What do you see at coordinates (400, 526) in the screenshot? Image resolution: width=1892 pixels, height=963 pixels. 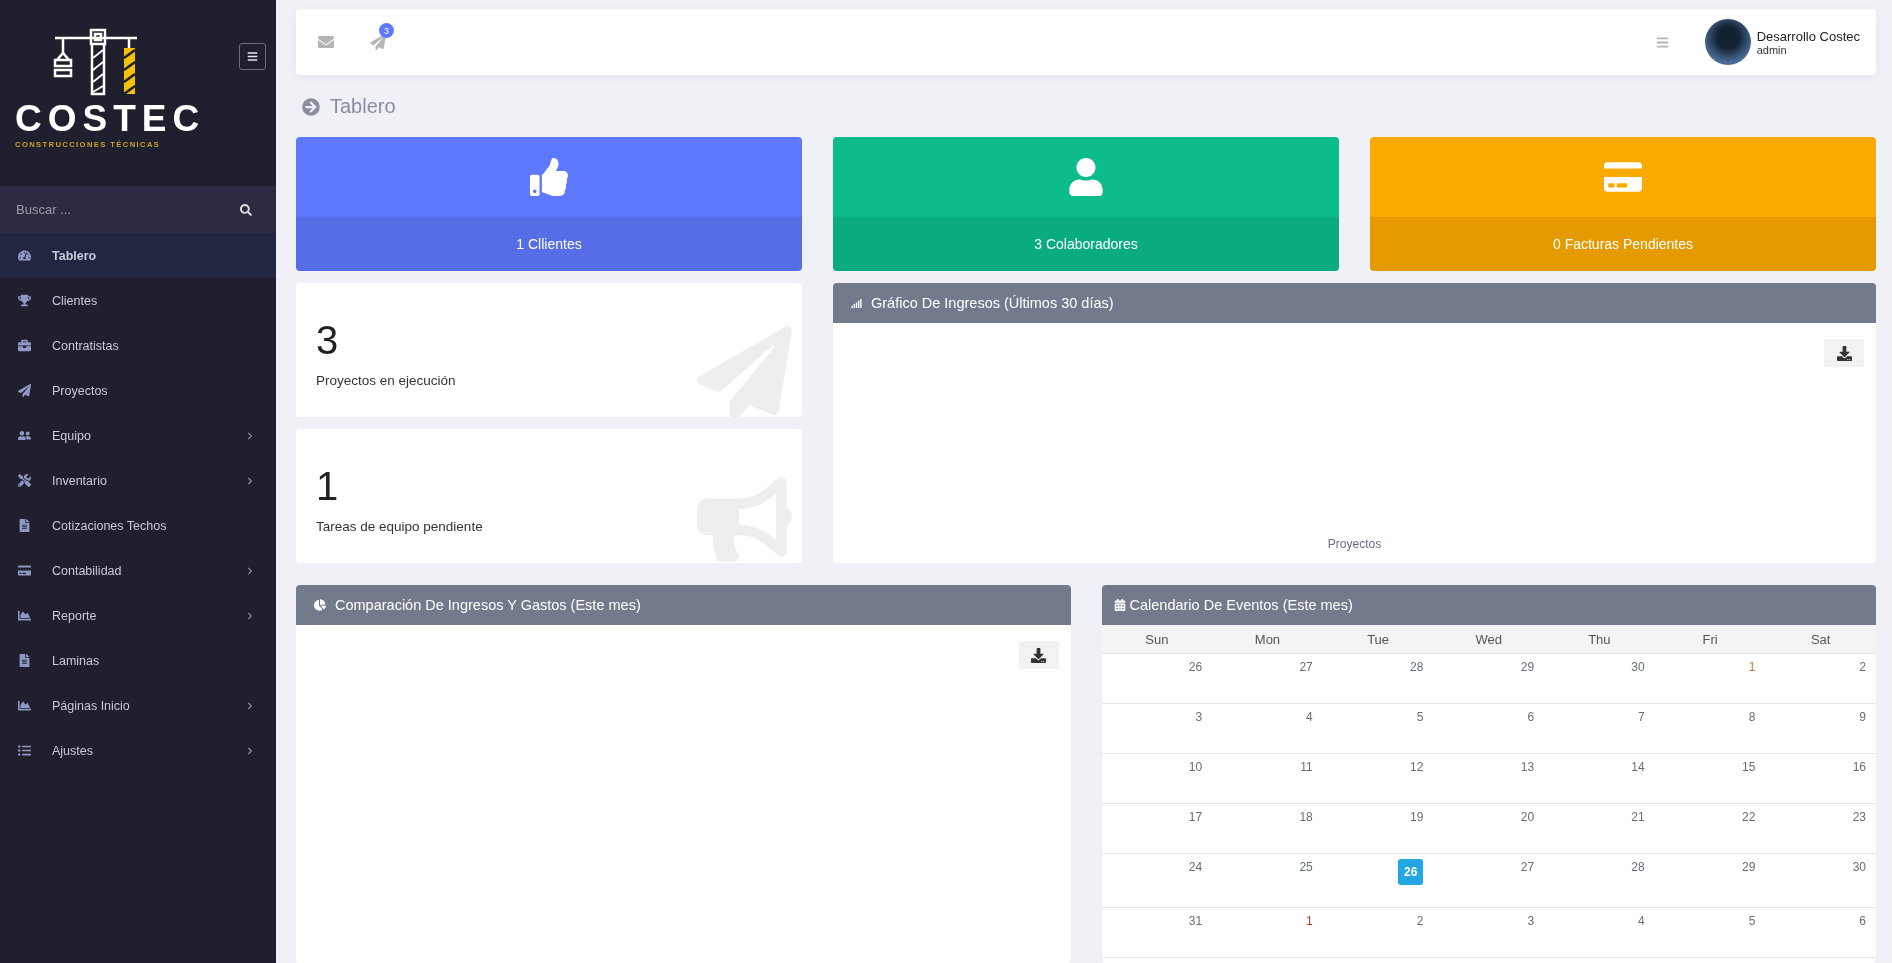 I see `counter-label: Tareas de equipo pendiente` at bounding box center [400, 526].